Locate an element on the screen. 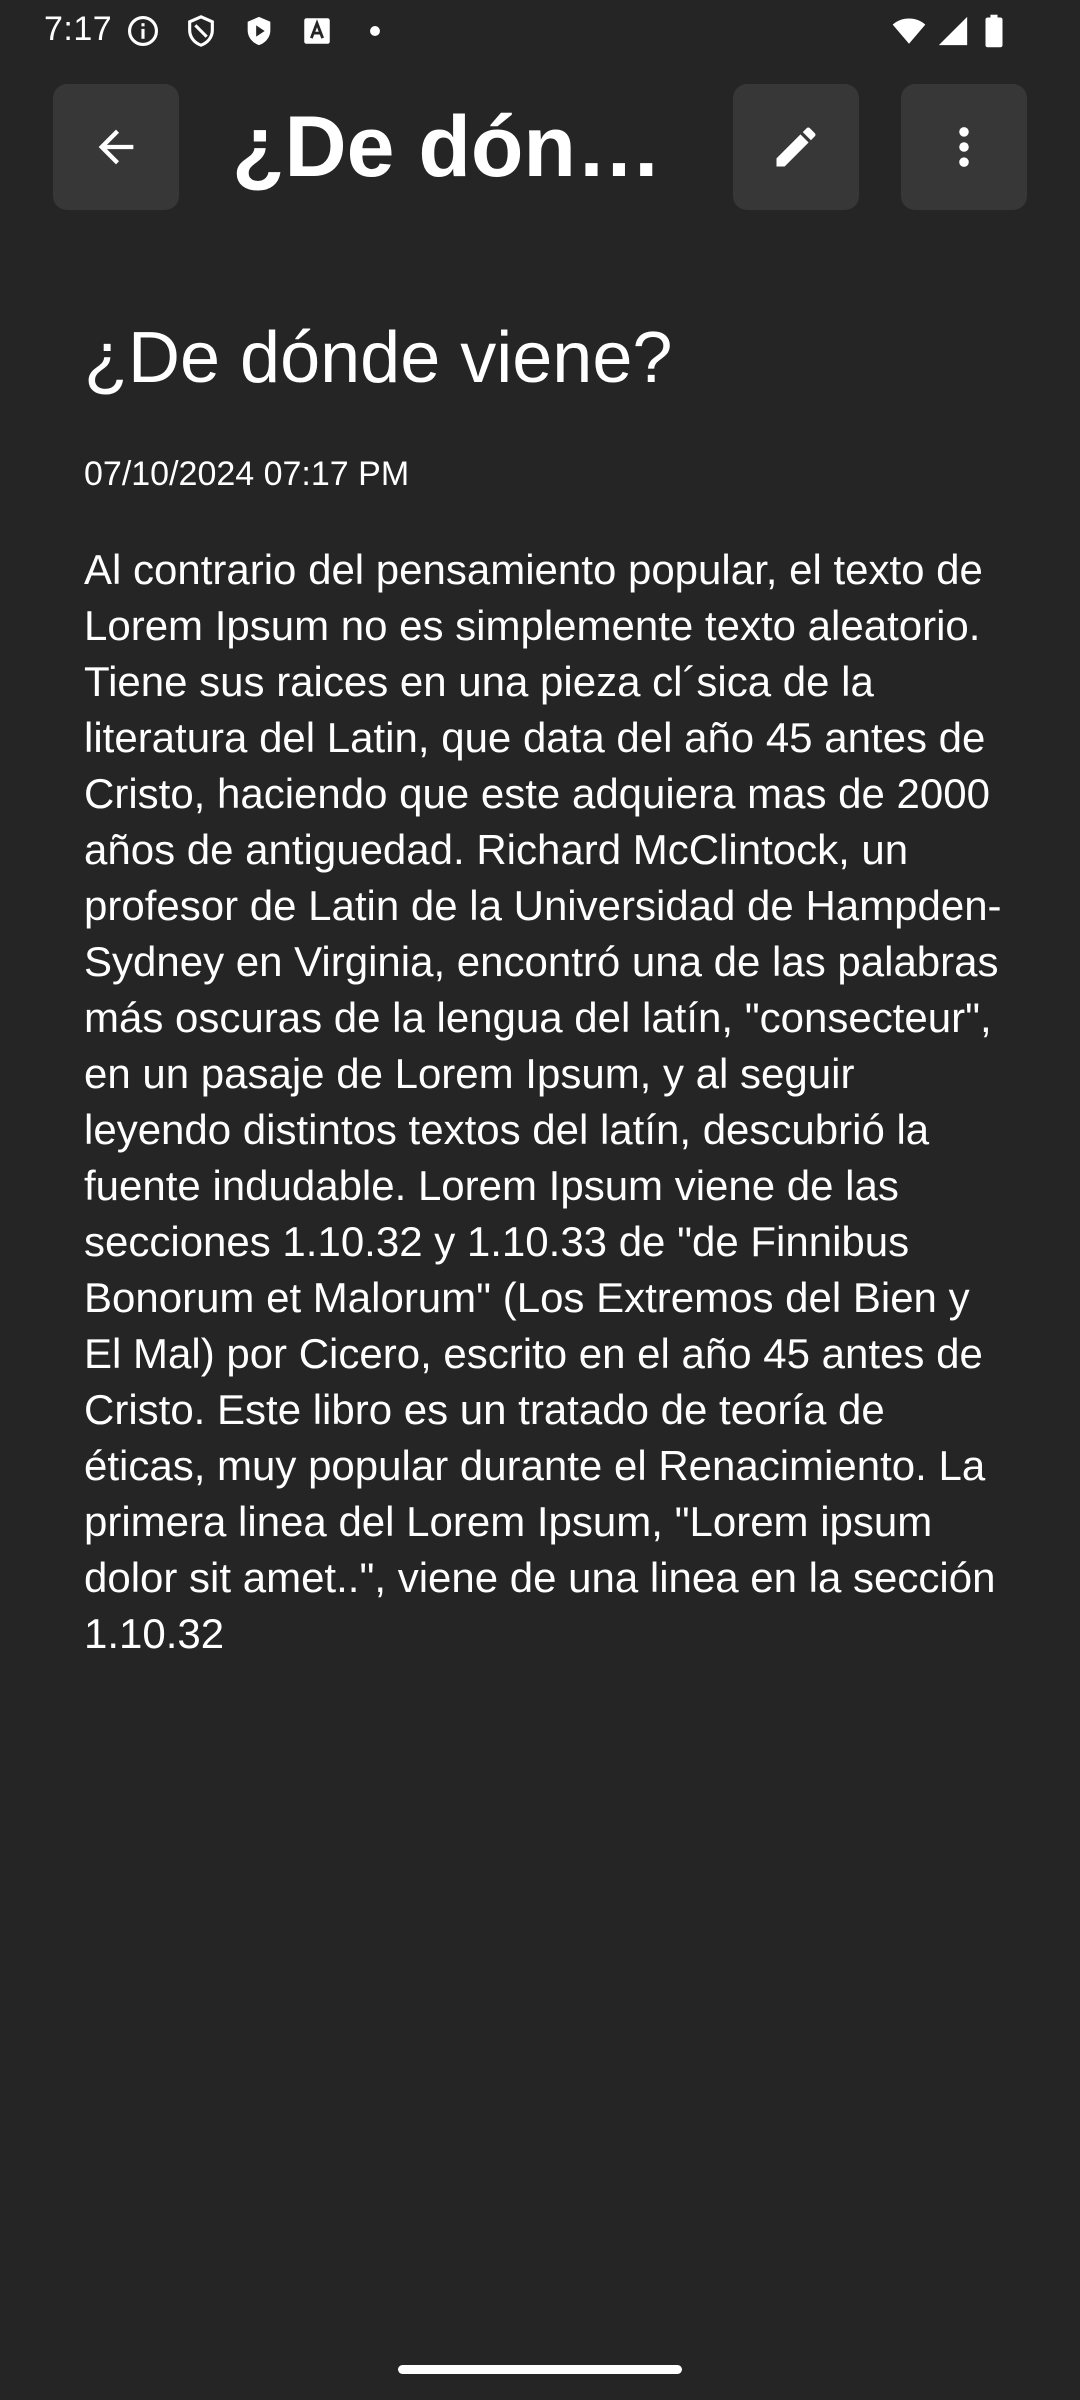  wifi-icon is located at coordinates (909, 31).